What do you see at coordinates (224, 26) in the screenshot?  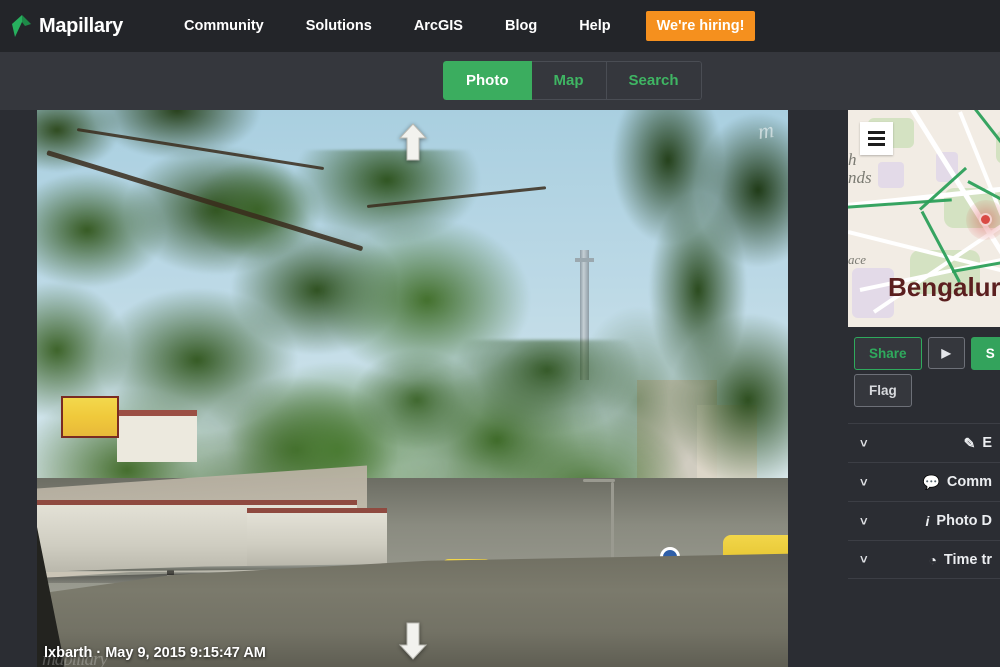 I see `nav-community: Community` at bounding box center [224, 26].